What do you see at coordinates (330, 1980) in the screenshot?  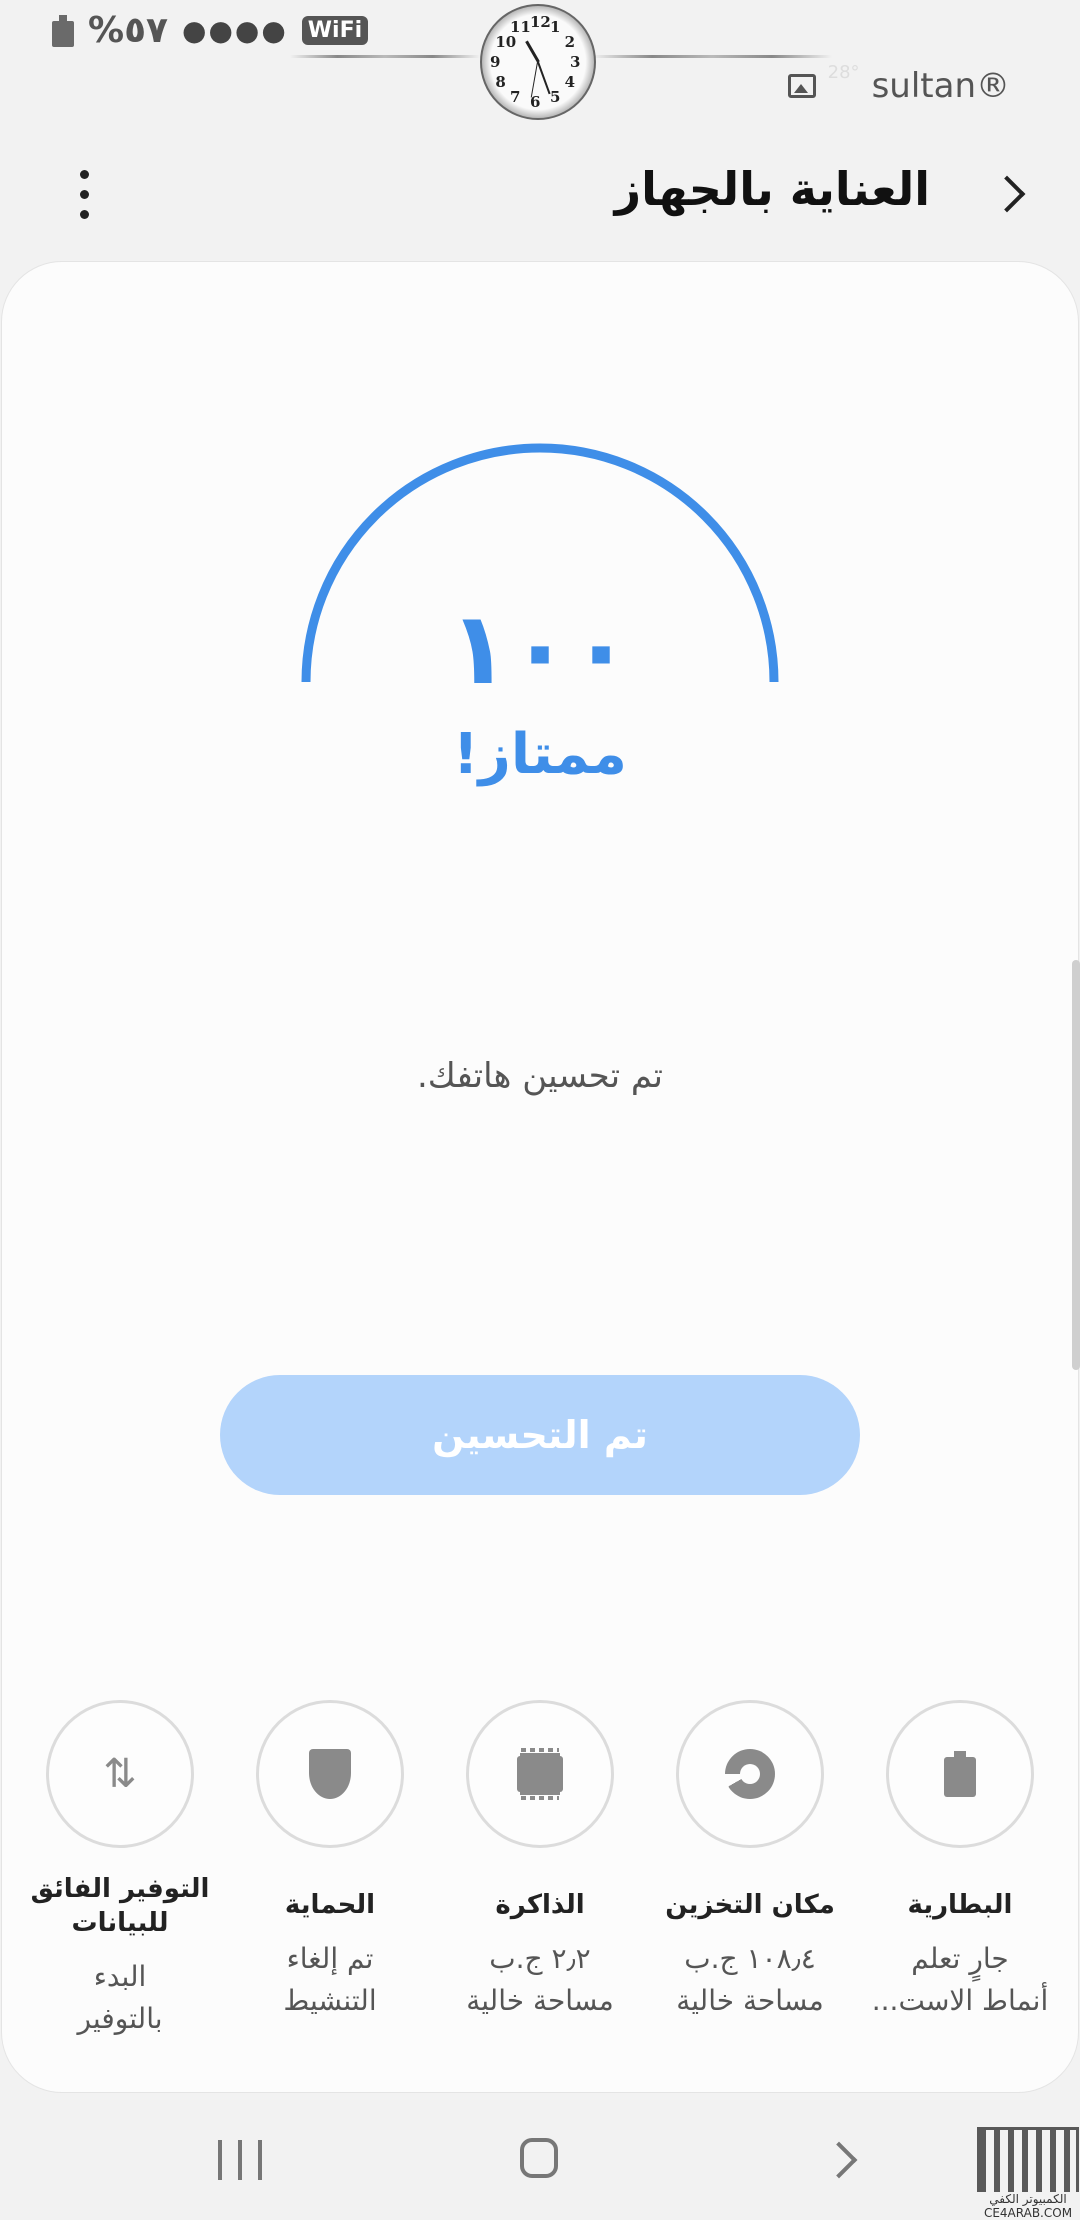 I see `feature-status: تم إلغاء التنشيط` at bounding box center [330, 1980].